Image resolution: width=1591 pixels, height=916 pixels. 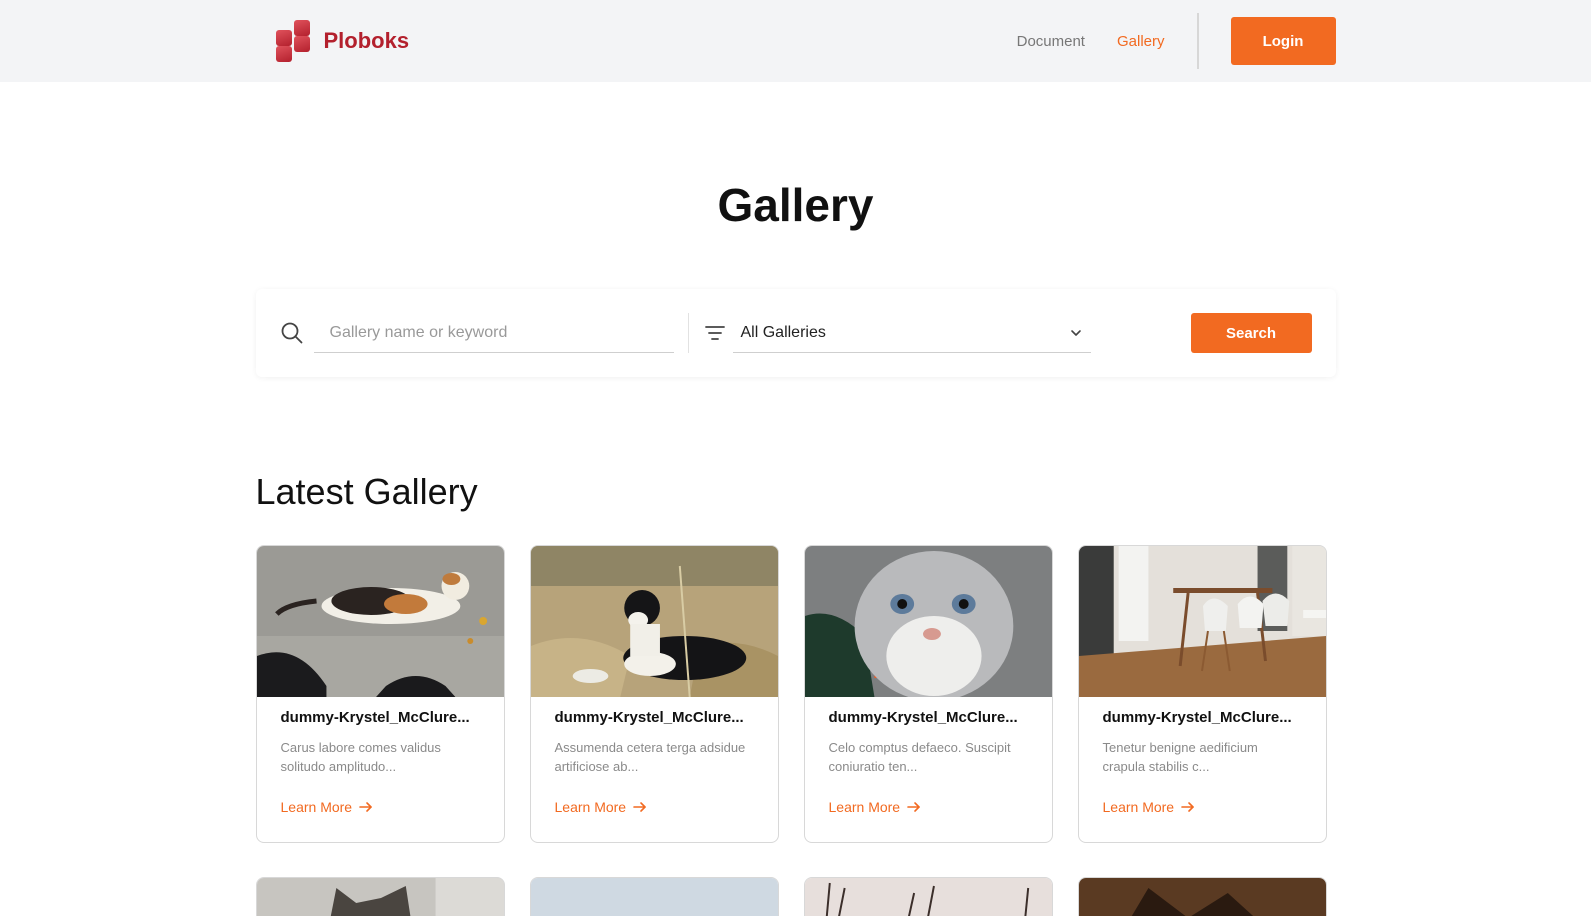 What do you see at coordinates (1283, 41) in the screenshot?
I see `login-button: Login` at bounding box center [1283, 41].